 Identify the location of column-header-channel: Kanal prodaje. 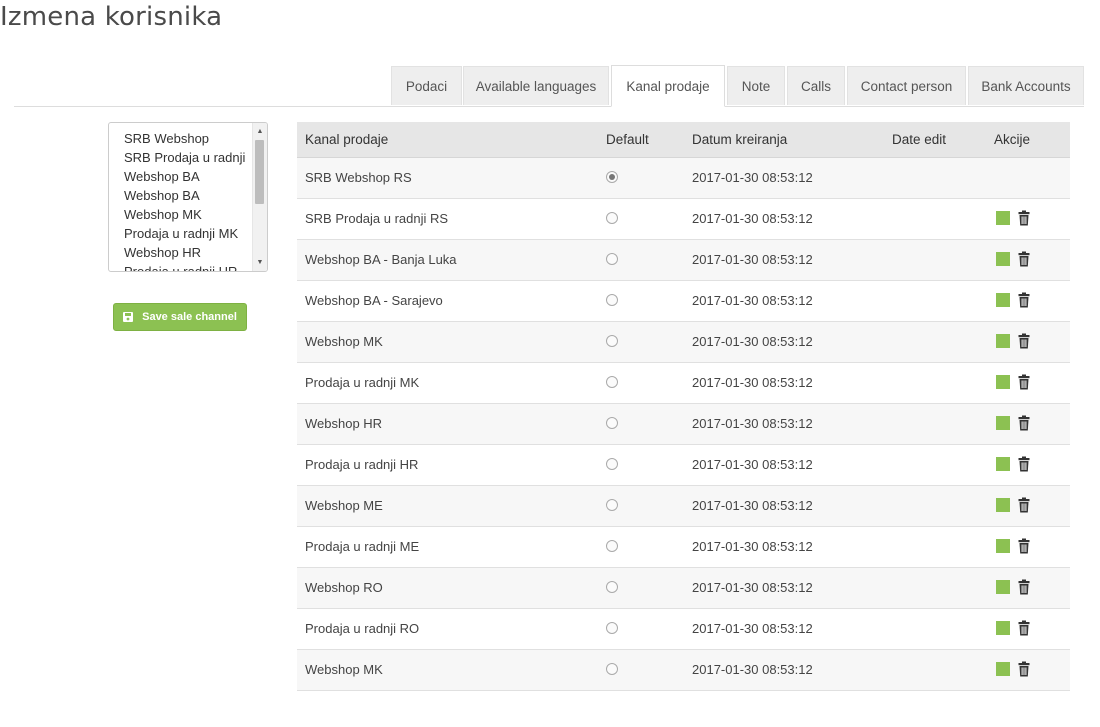
(347, 139).